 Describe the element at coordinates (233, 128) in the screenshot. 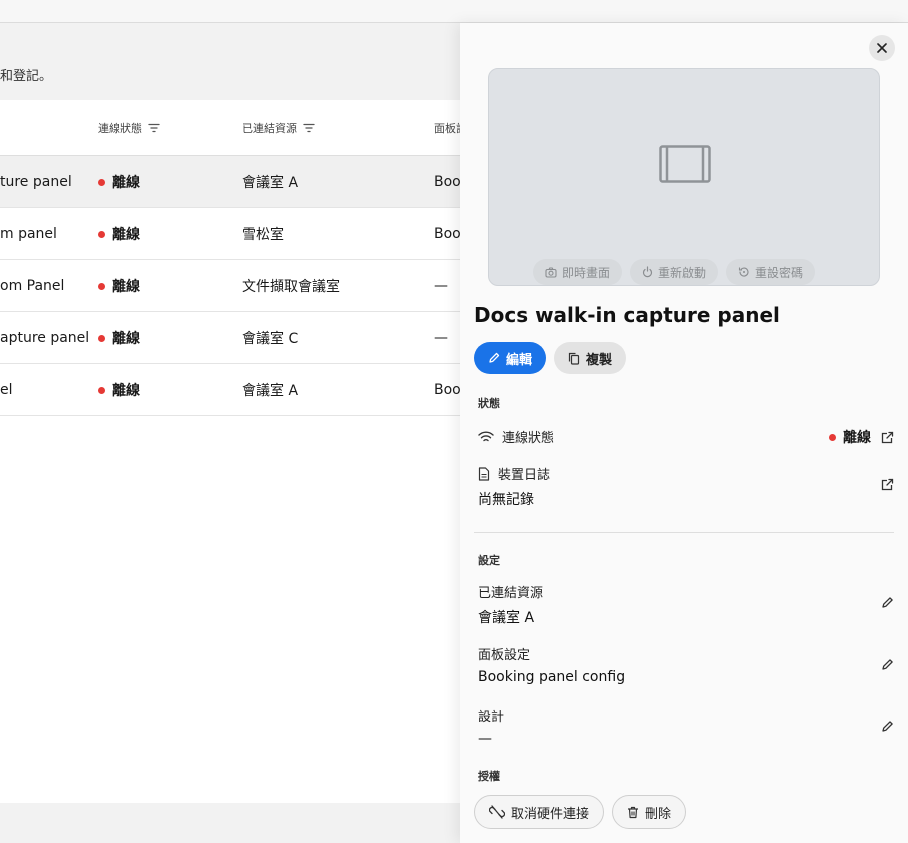

I see `table-header: 連線狀態 已連結資源 面板設` at that location.